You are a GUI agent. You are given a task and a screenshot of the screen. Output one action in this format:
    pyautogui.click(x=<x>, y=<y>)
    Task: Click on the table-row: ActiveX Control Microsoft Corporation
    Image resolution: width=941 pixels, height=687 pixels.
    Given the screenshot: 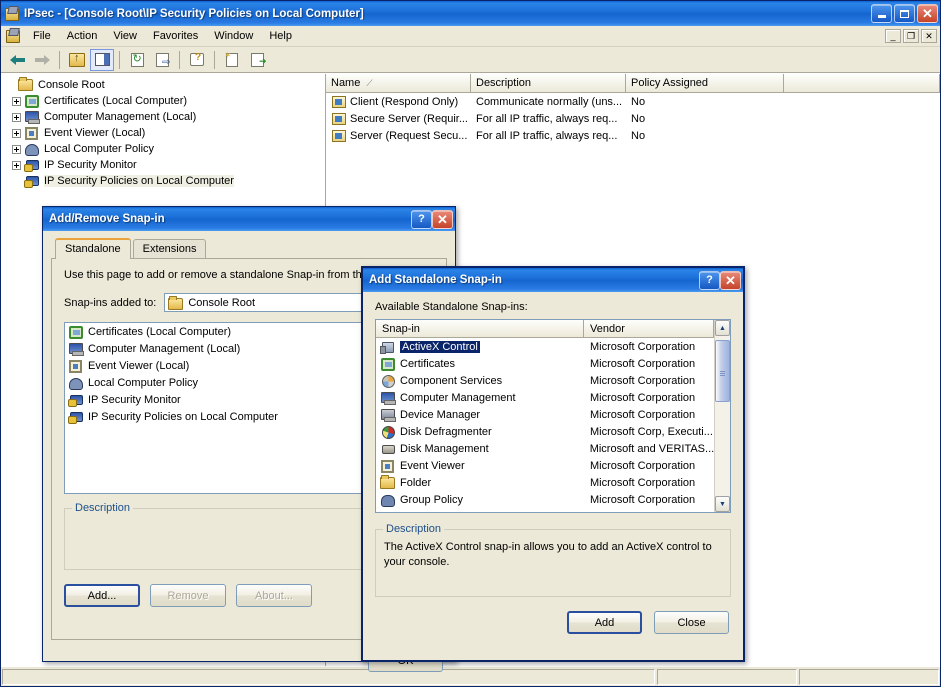 What is the action you would take?
    pyautogui.click(x=545, y=346)
    